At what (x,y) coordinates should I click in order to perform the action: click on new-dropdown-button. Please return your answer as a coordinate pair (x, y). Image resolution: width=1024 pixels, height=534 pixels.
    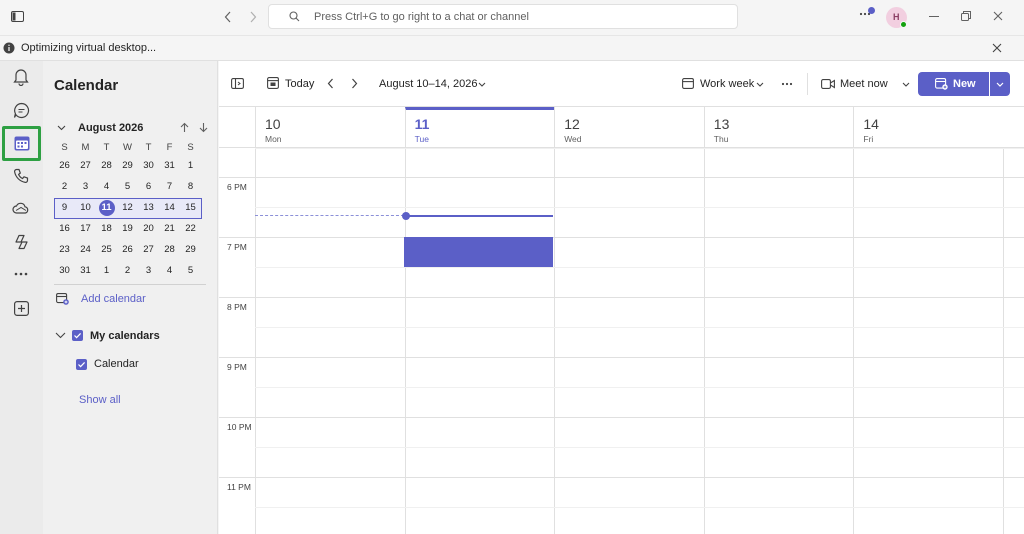
    Looking at the image, I should click on (1000, 84).